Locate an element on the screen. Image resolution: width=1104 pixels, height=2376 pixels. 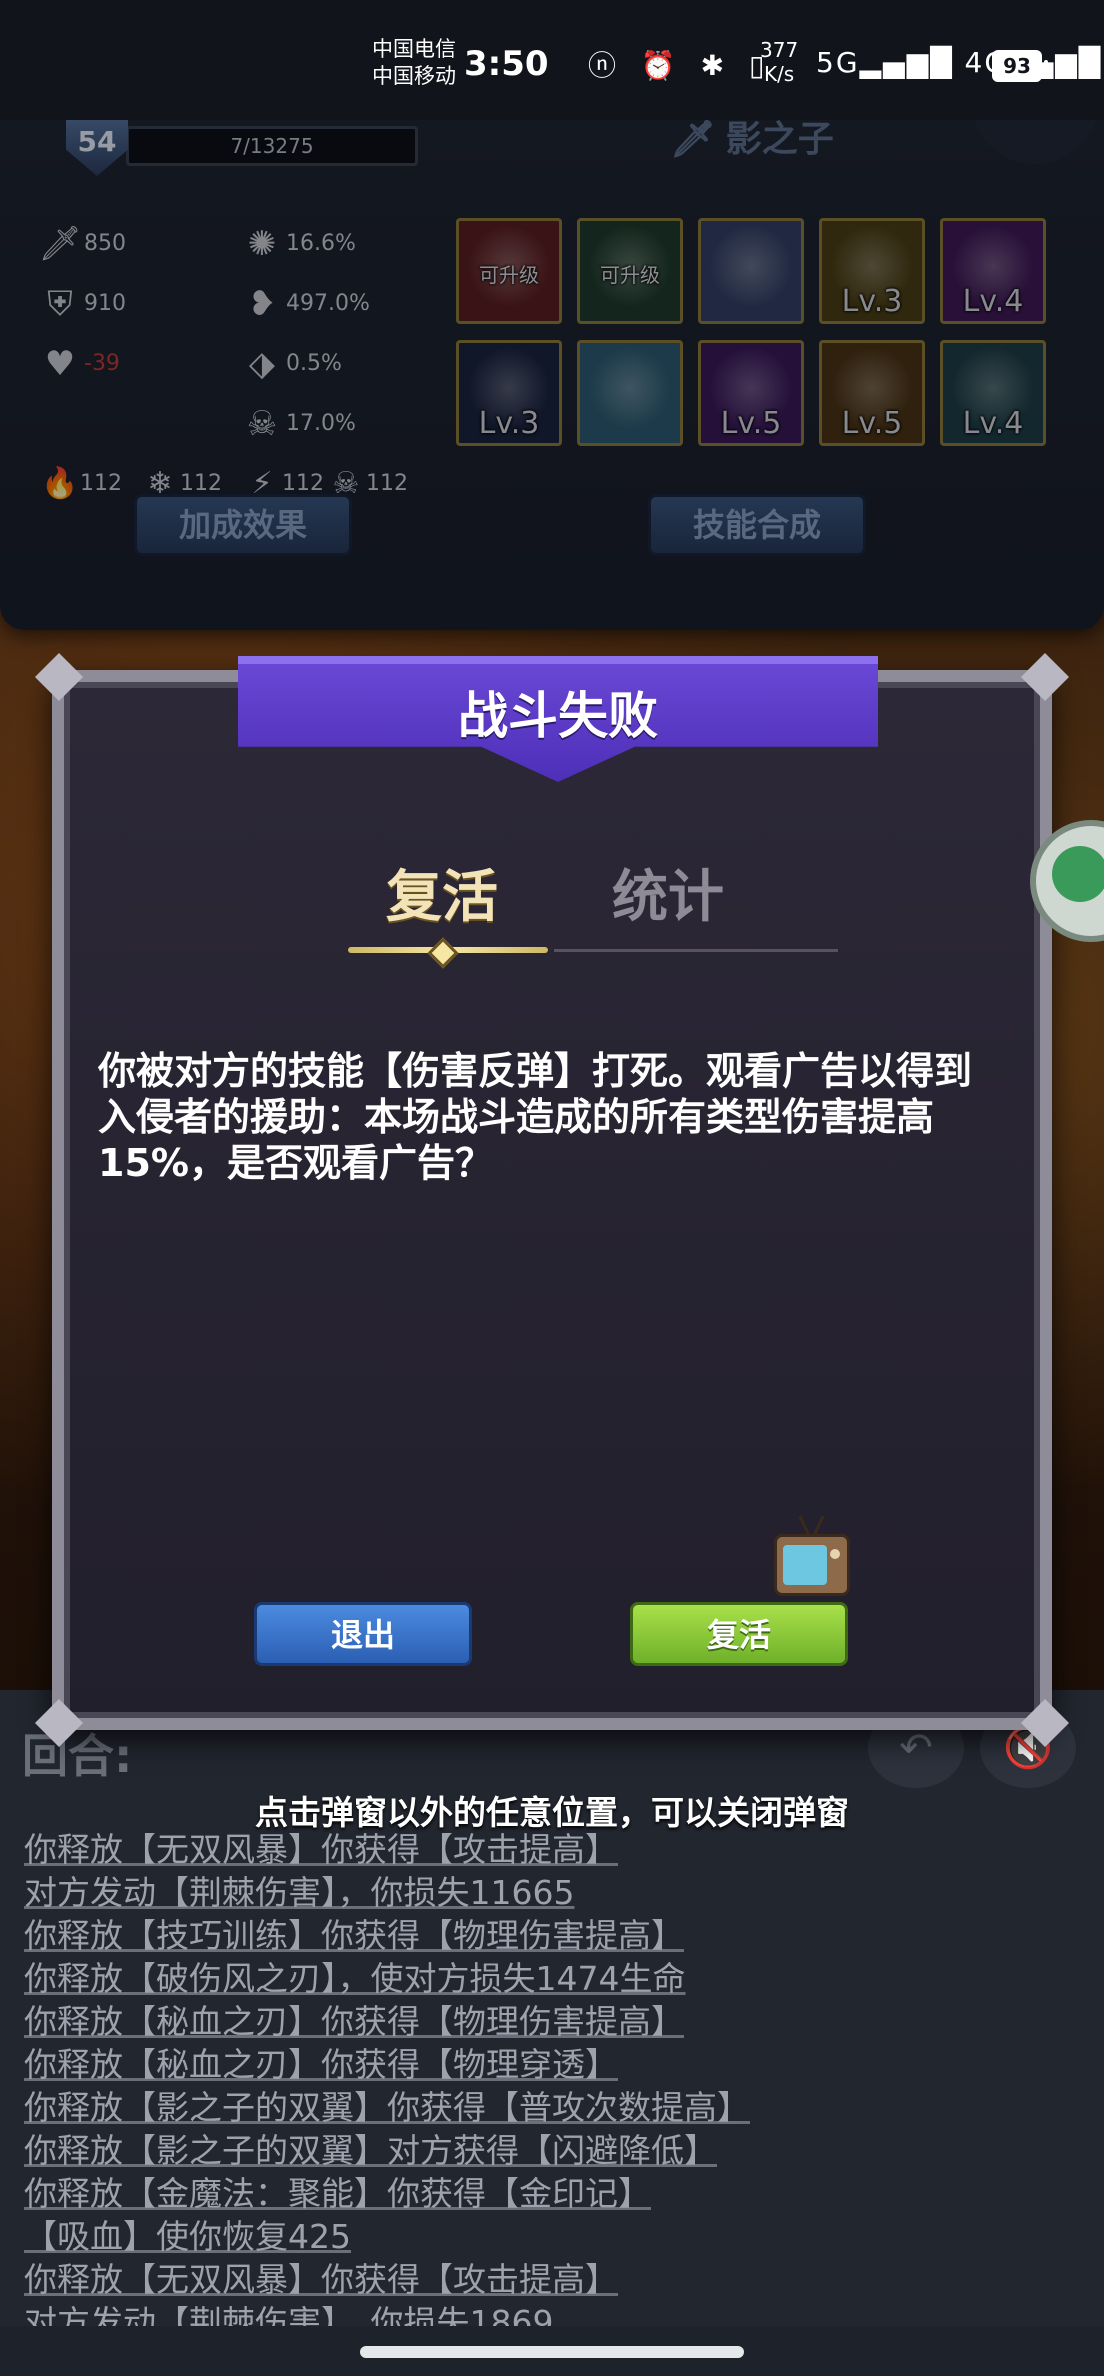
exit-button: 退出 is located at coordinates (363, 1634).